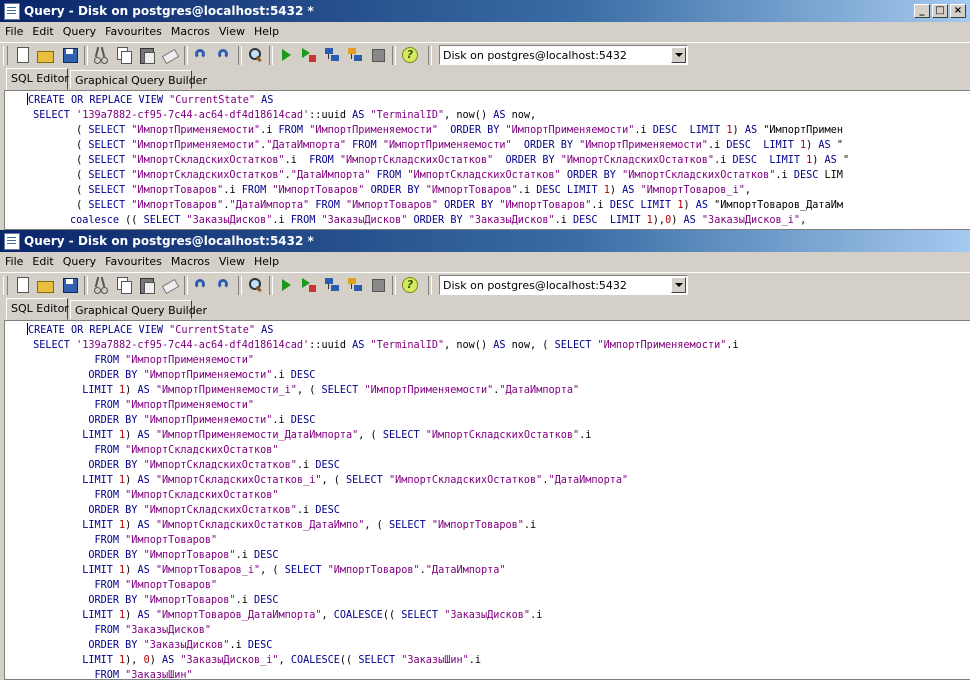 The width and height of the screenshot is (970, 680). I want to click on code-line: ORDER BY "ЗаказыДисков".i DESC, so click(180, 645).